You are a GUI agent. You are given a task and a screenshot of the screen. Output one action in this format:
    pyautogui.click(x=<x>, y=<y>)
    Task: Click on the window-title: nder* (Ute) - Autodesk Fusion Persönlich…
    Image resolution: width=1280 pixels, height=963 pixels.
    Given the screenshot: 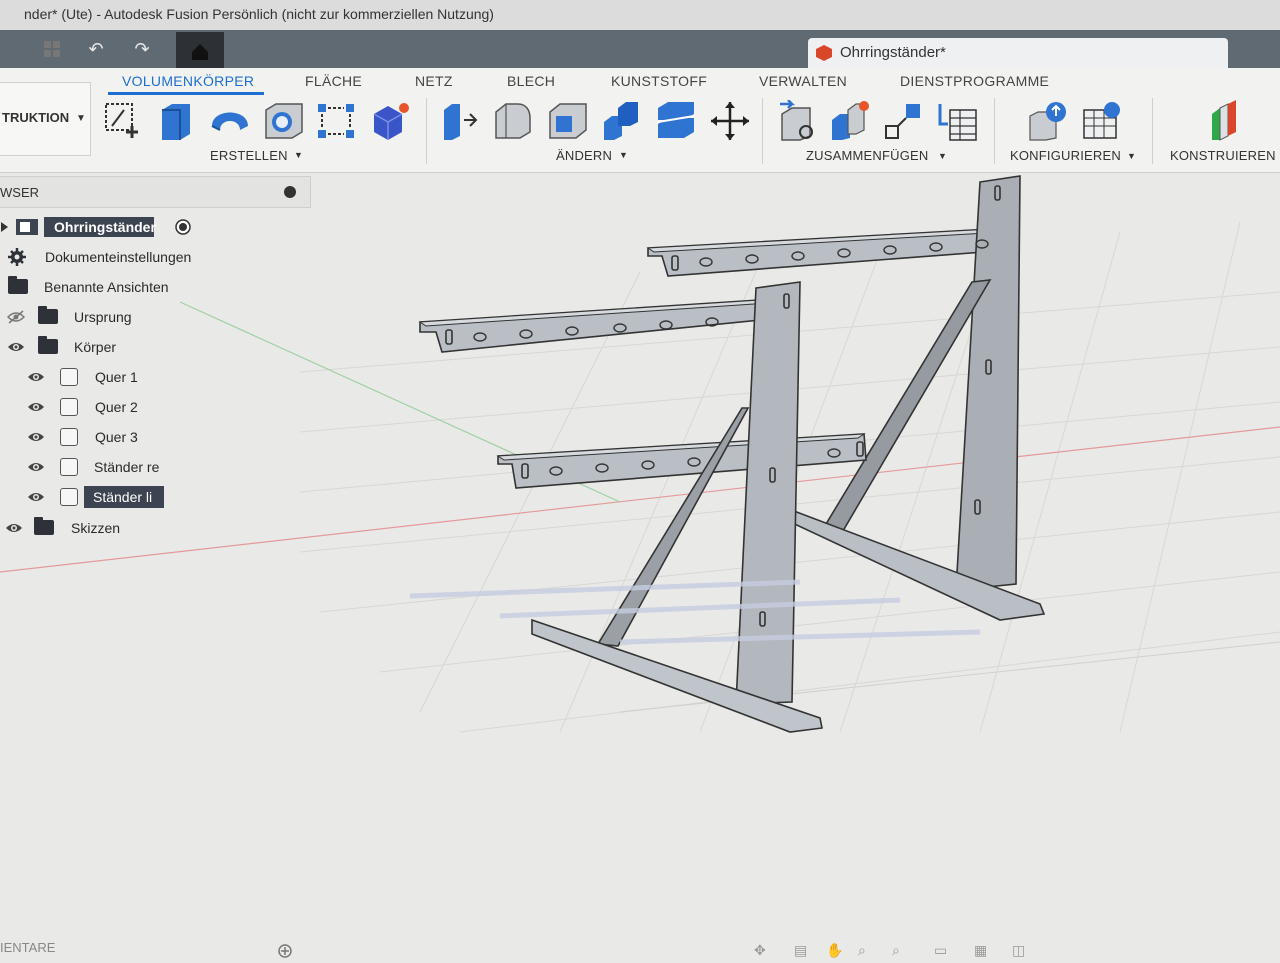 What is the action you would take?
    pyautogui.click(x=259, y=14)
    